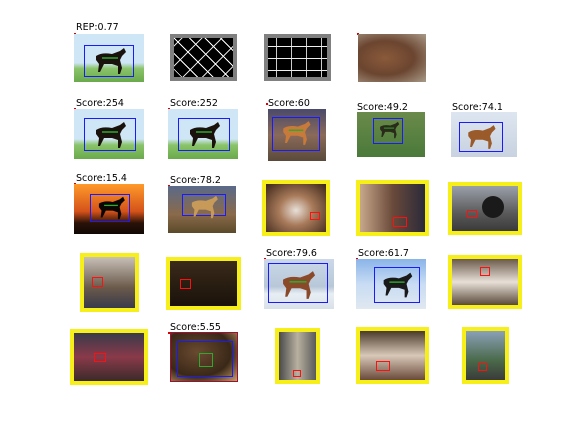 The width and height of the screenshot is (576, 432). Describe the element at coordinates (485, 282) in the screenshot. I see `thumb-r3-5-false-positive` at that location.